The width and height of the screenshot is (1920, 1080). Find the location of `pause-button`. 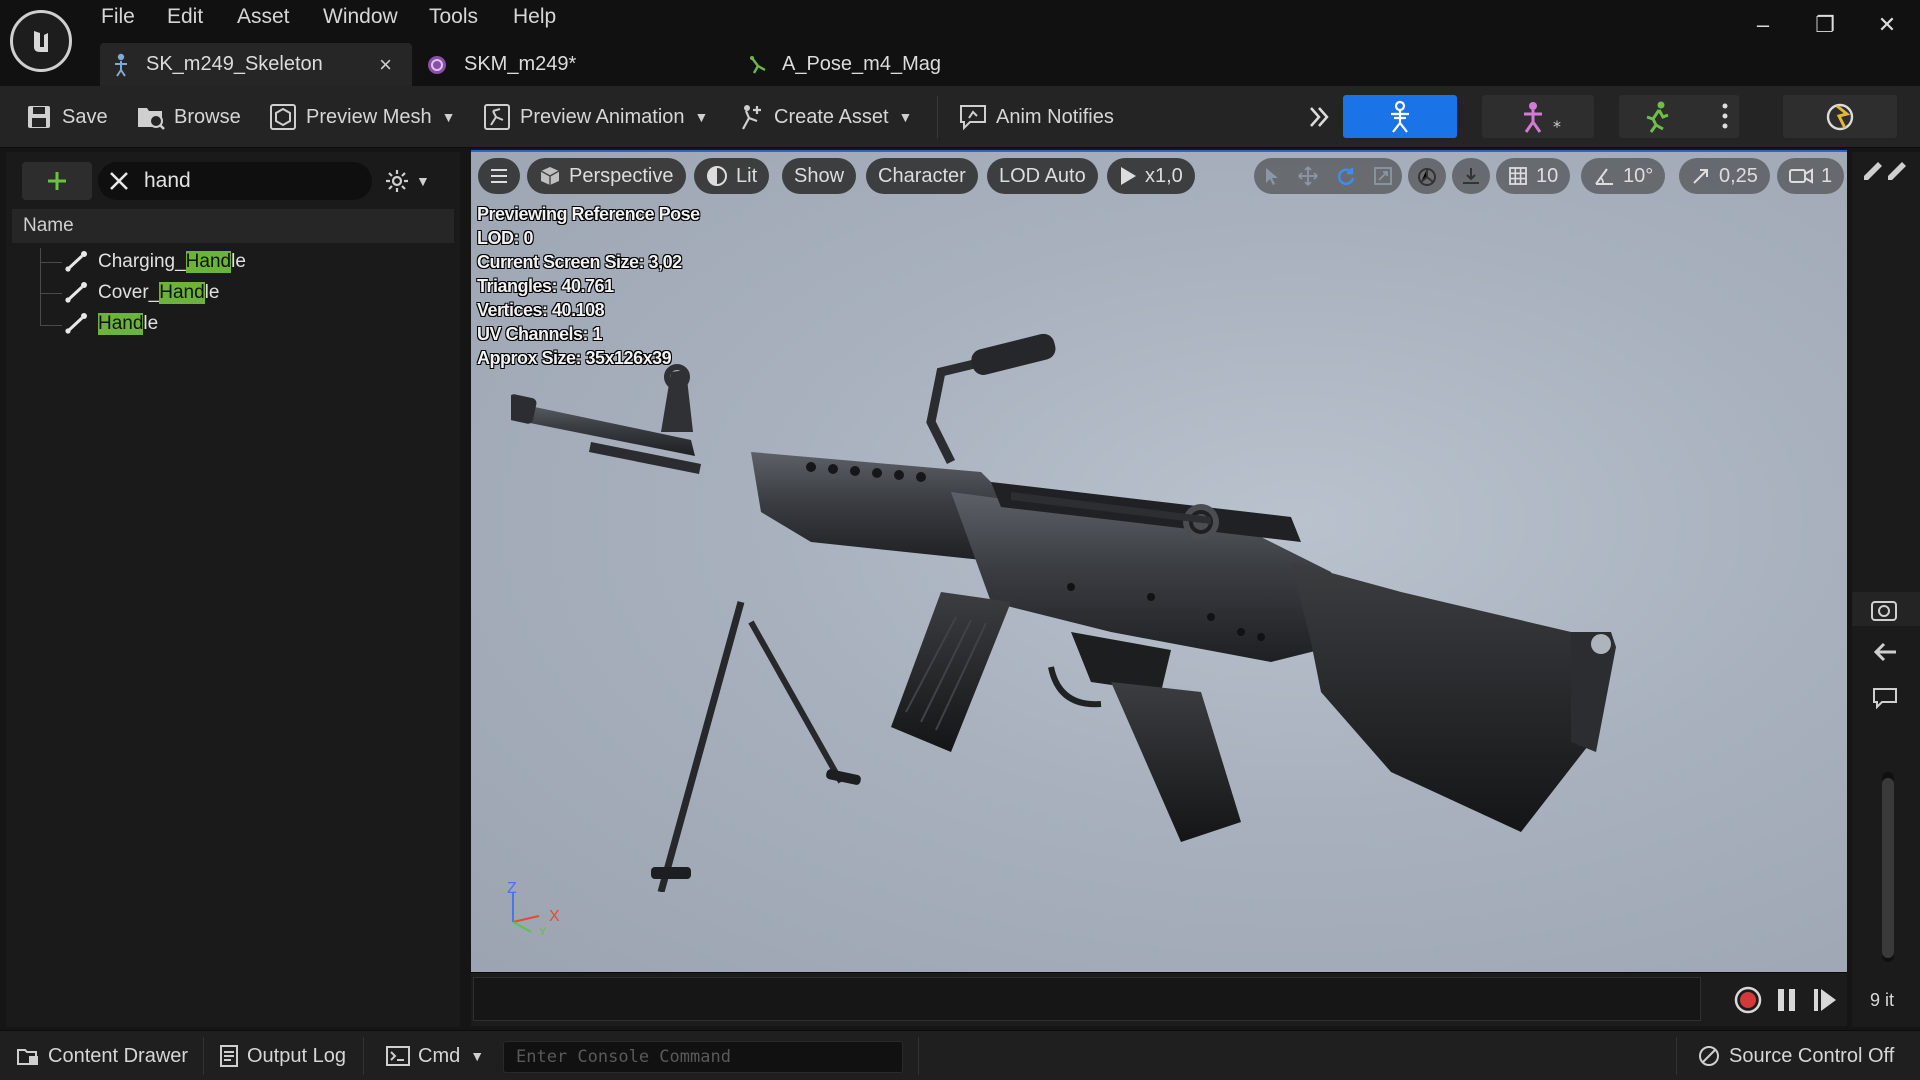

pause-button is located at coordinates (1787, 1000).